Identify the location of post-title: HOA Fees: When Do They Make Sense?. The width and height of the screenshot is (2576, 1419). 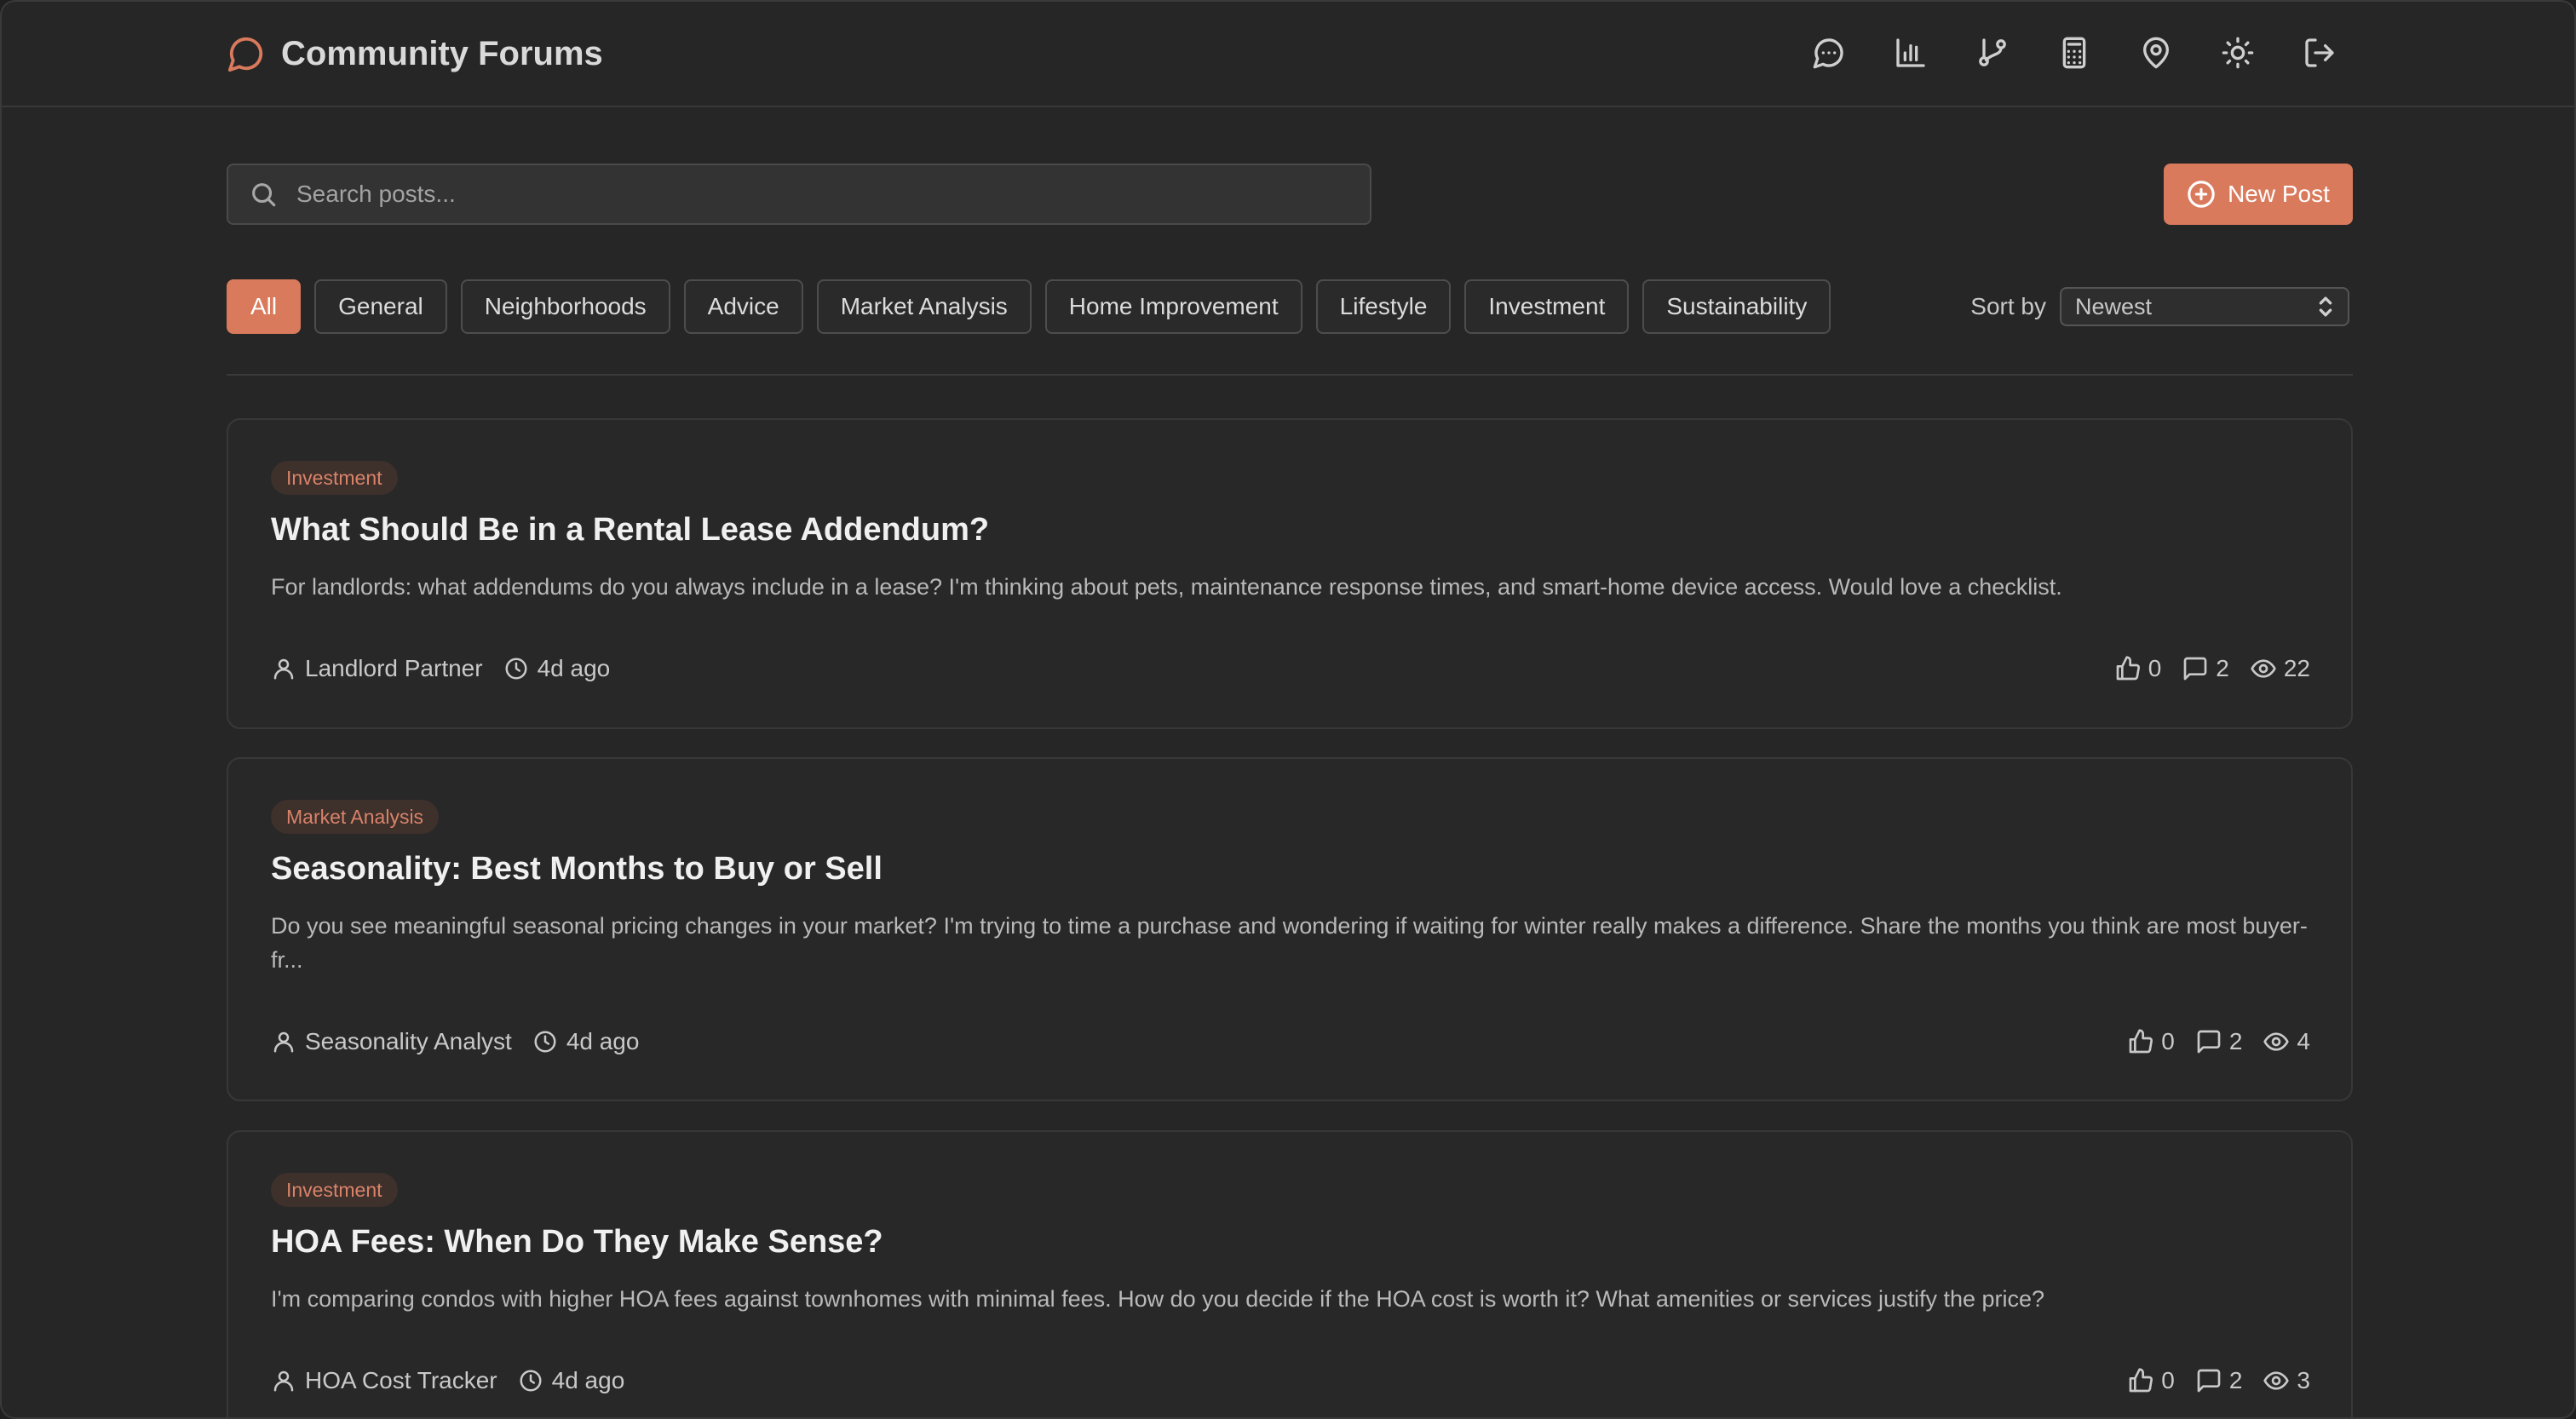
(577, 1243).